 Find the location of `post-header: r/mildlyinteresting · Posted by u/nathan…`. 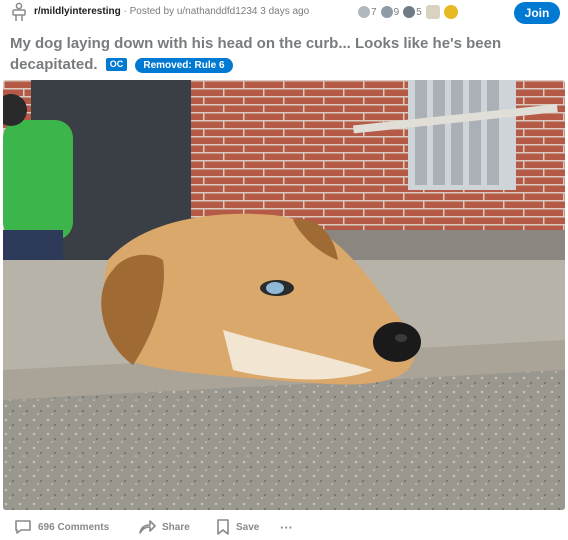

post-header: r/mildlyinteresting · Posted by u/nathan… is located at coordinates (284, 13).